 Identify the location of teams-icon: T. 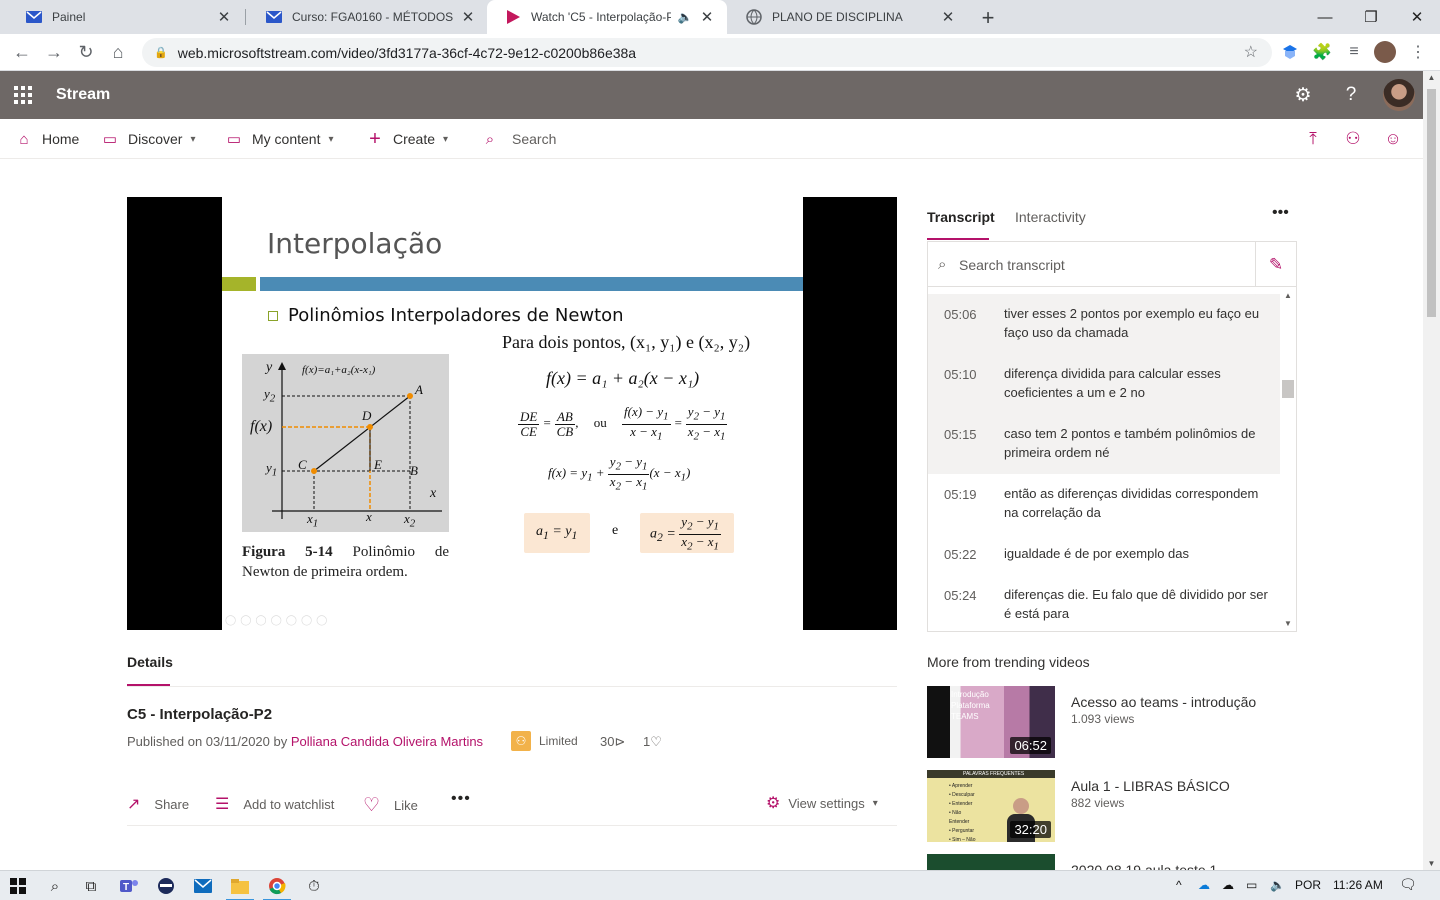
(129, 886).